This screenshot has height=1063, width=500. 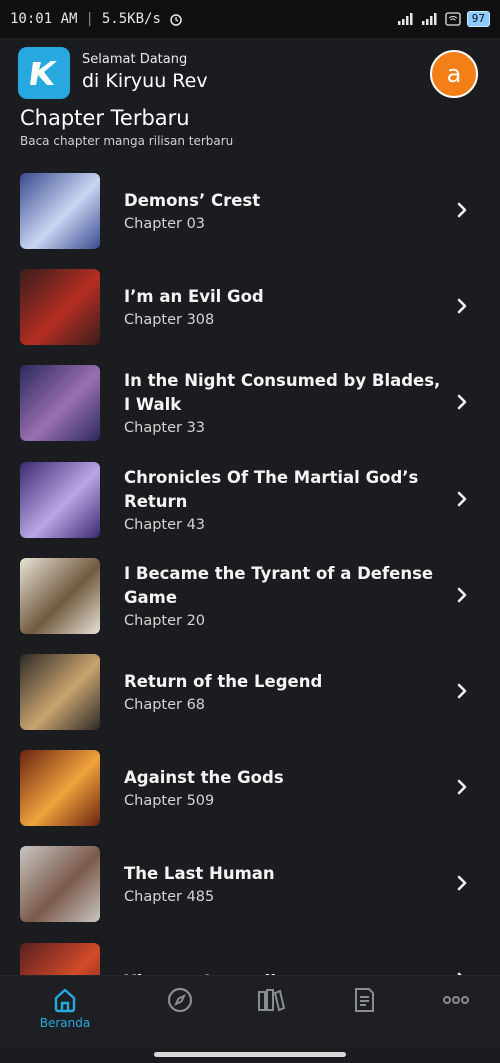 I want to click on manga-title: Return of the Legend, so click(x=223, y=681).